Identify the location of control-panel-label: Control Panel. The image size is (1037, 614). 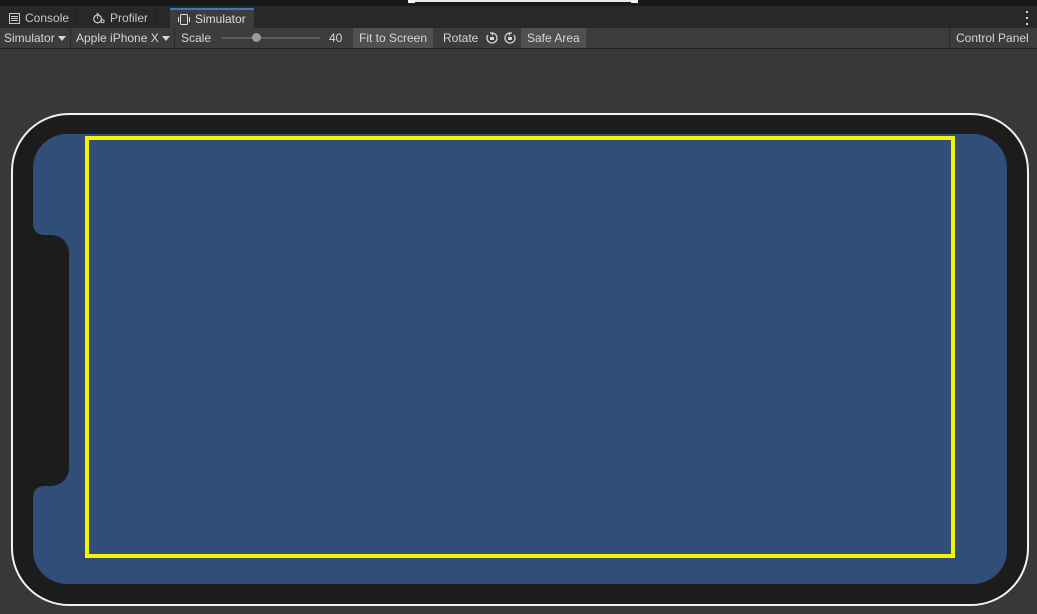
(992, 38).